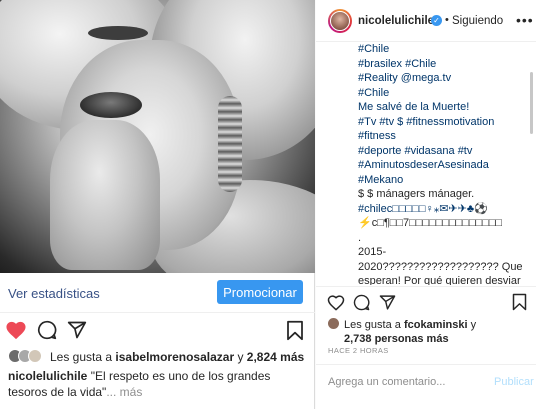 The height and width of the screenshot is (409, 536). Describe the element at coordinates (26, 357) in the screenshot. I see `liker-avatars` at that location.